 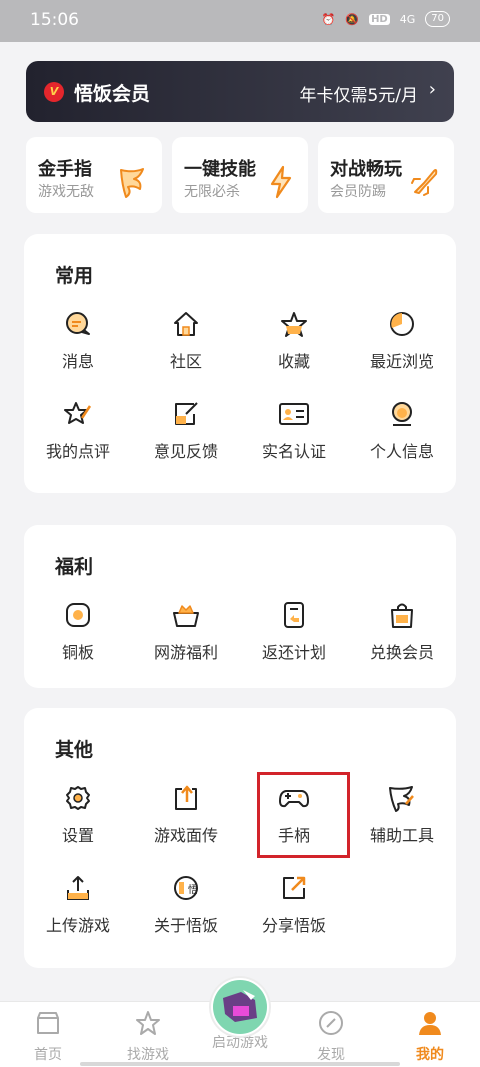 I want to click on menu-item-favorite: 收藏, so click(x=294, y=341).